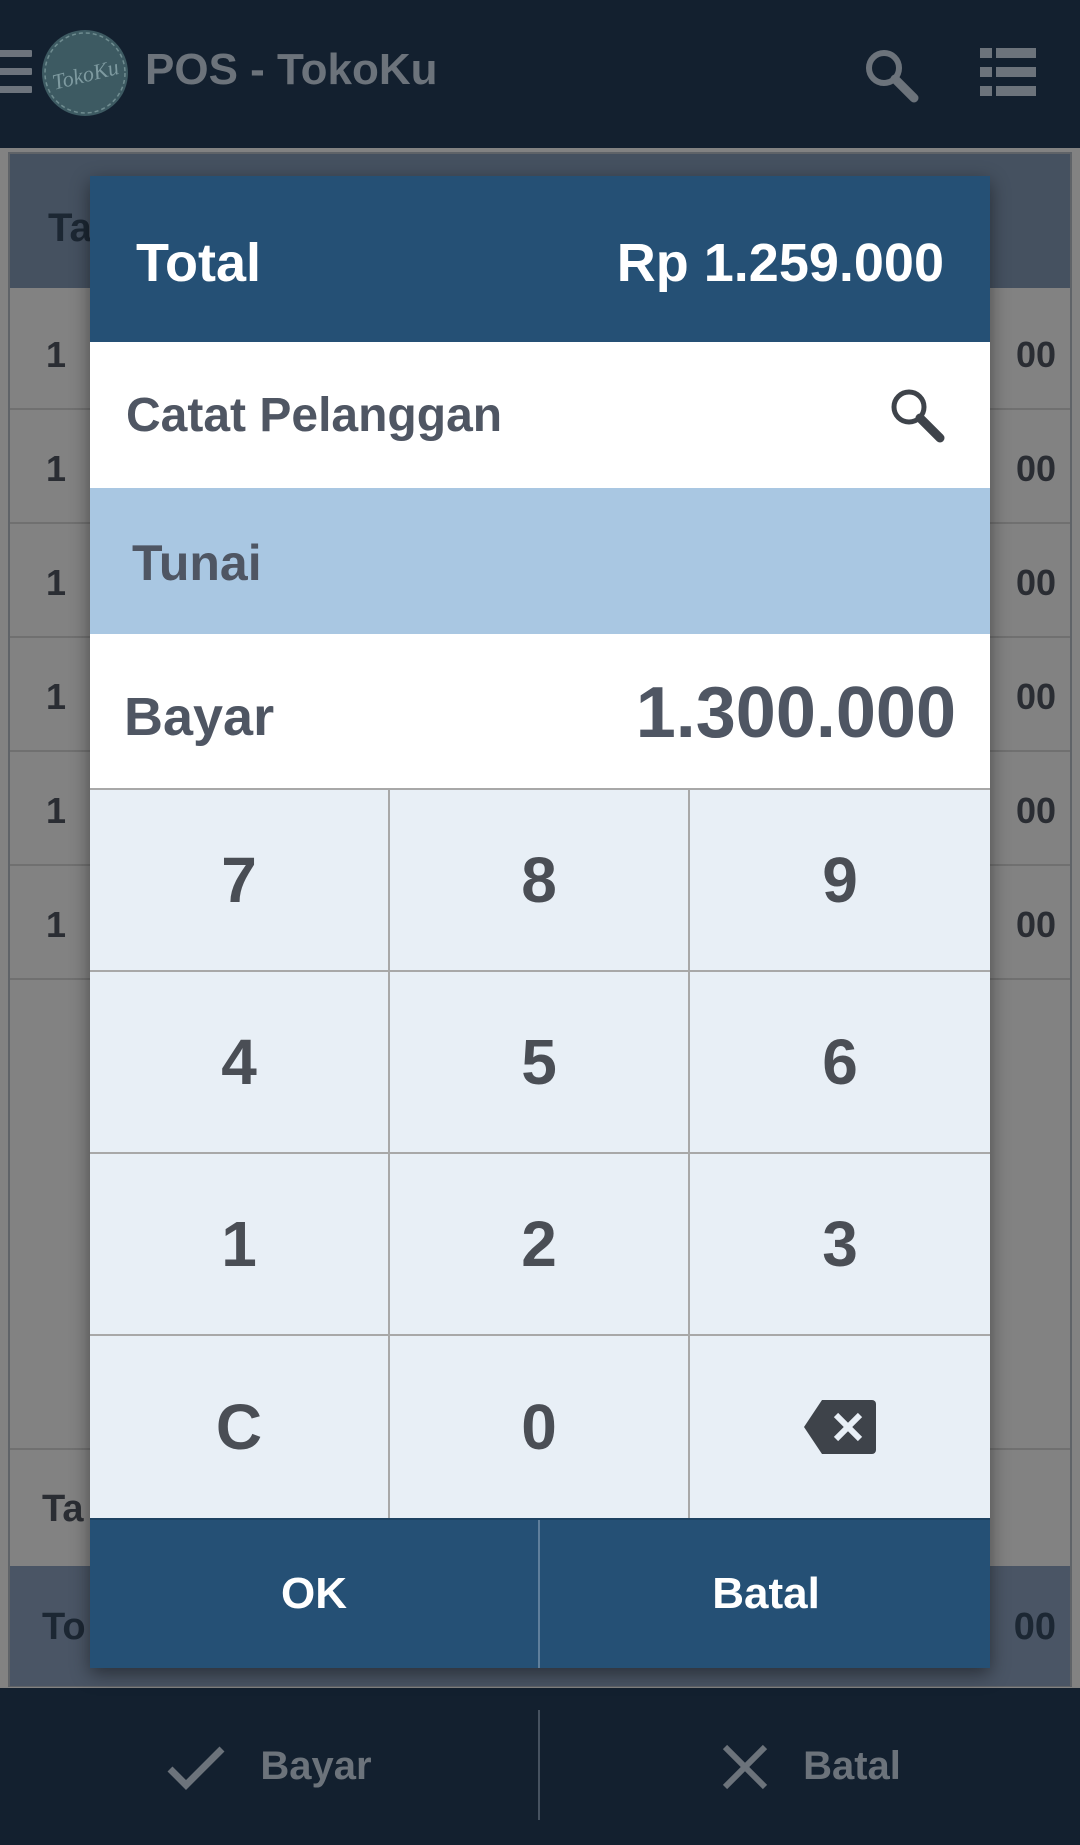 This screenshot has height=1845, width=1080. I want to click on key-3: 3, so click(840, 1245).